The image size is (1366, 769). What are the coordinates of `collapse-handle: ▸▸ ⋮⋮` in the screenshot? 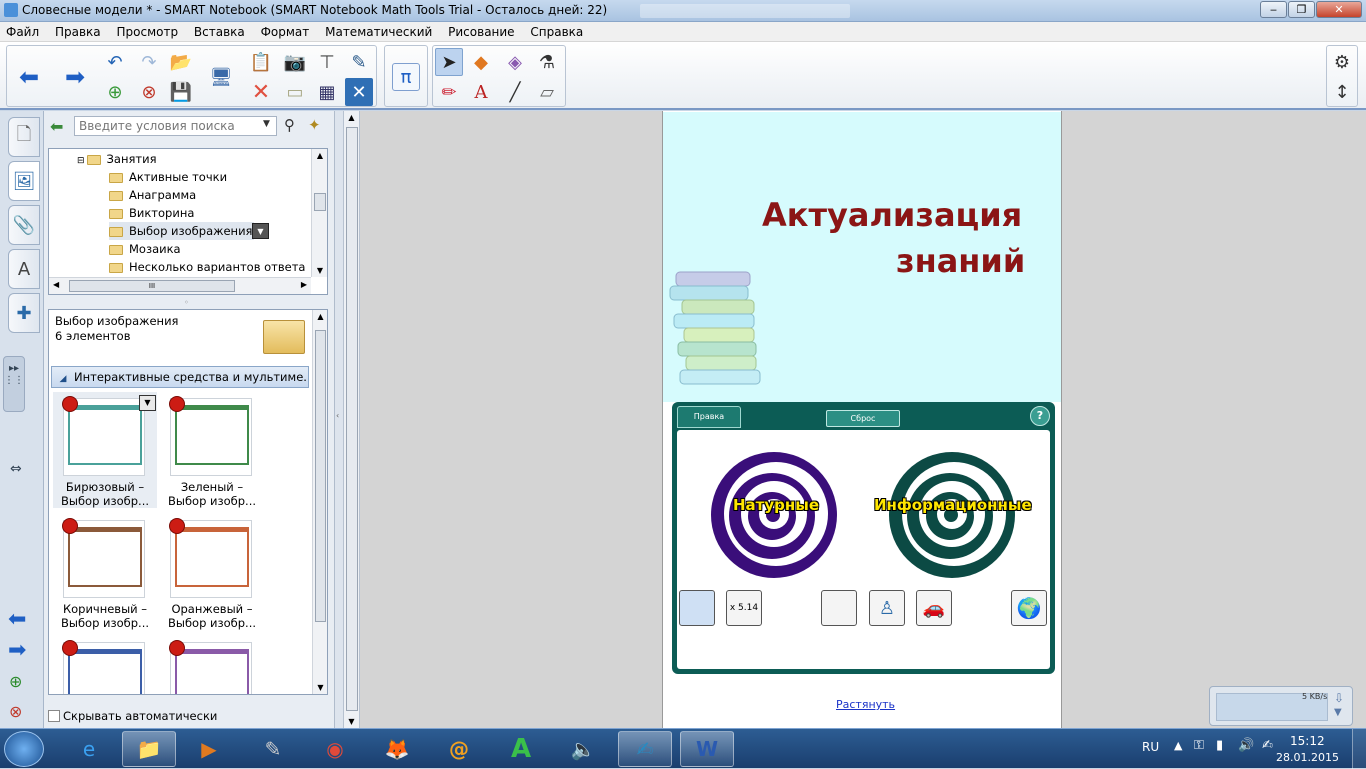 It's located at (14, 384).